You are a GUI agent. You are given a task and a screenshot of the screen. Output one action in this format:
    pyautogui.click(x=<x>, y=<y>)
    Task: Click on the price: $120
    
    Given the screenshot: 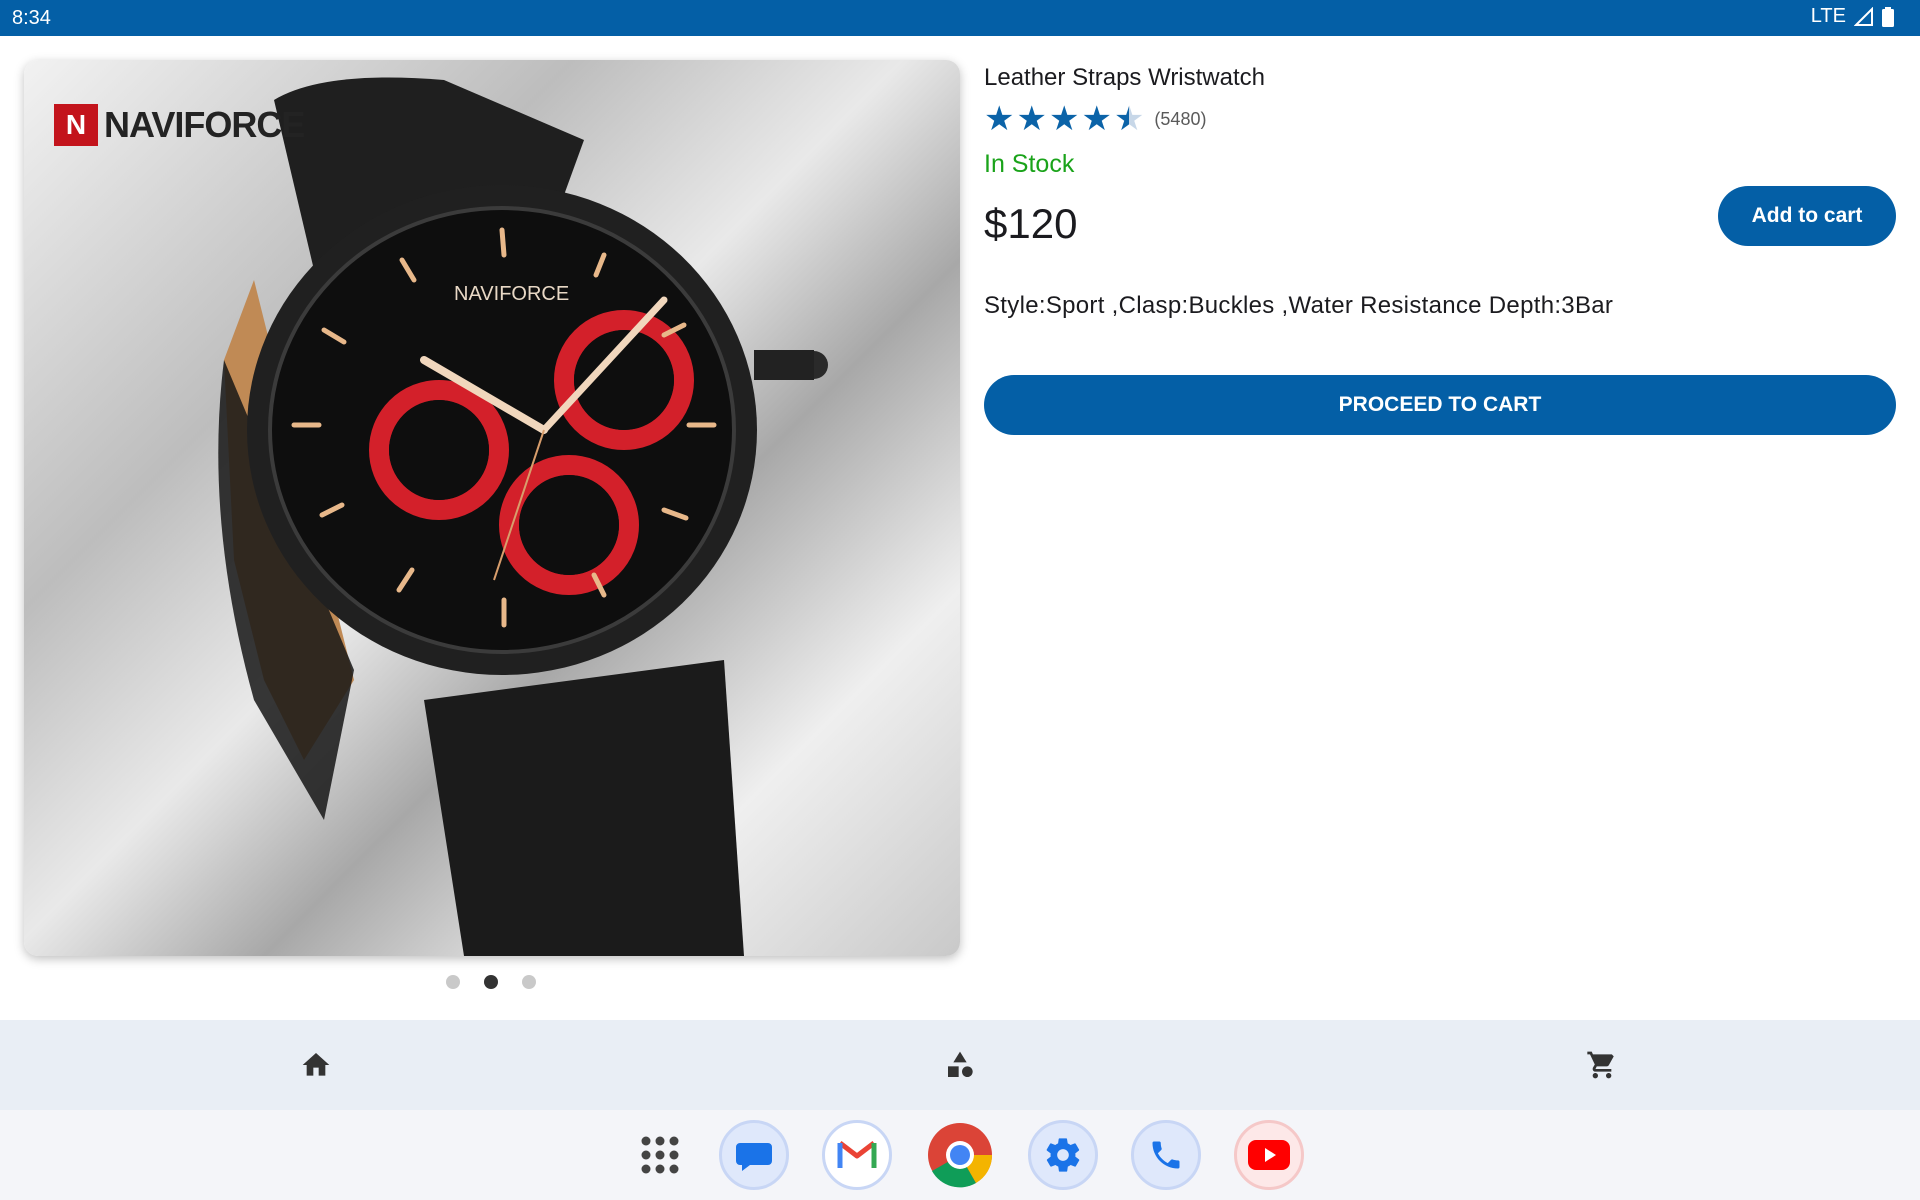 What is the action you would take?
    pyautogui.click(x=1031, y=223)
    